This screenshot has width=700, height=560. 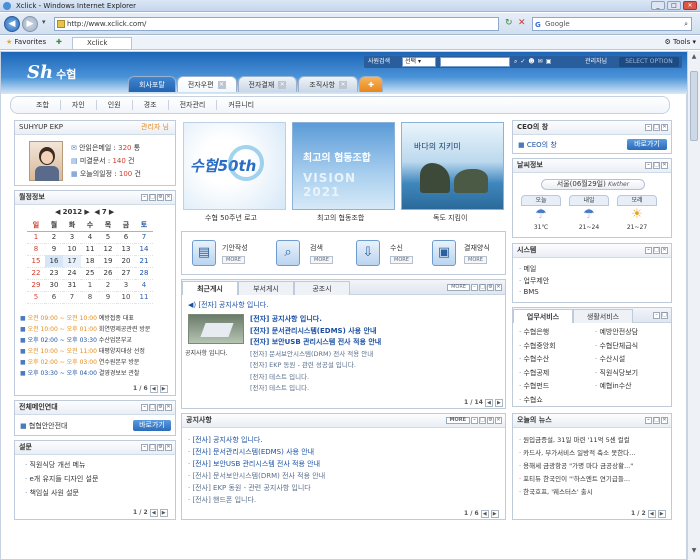 What do you see at coordinates (368, 253) in the screenshot?
I see `inbox-icon: ⇩` at bounding box center [368, 253].